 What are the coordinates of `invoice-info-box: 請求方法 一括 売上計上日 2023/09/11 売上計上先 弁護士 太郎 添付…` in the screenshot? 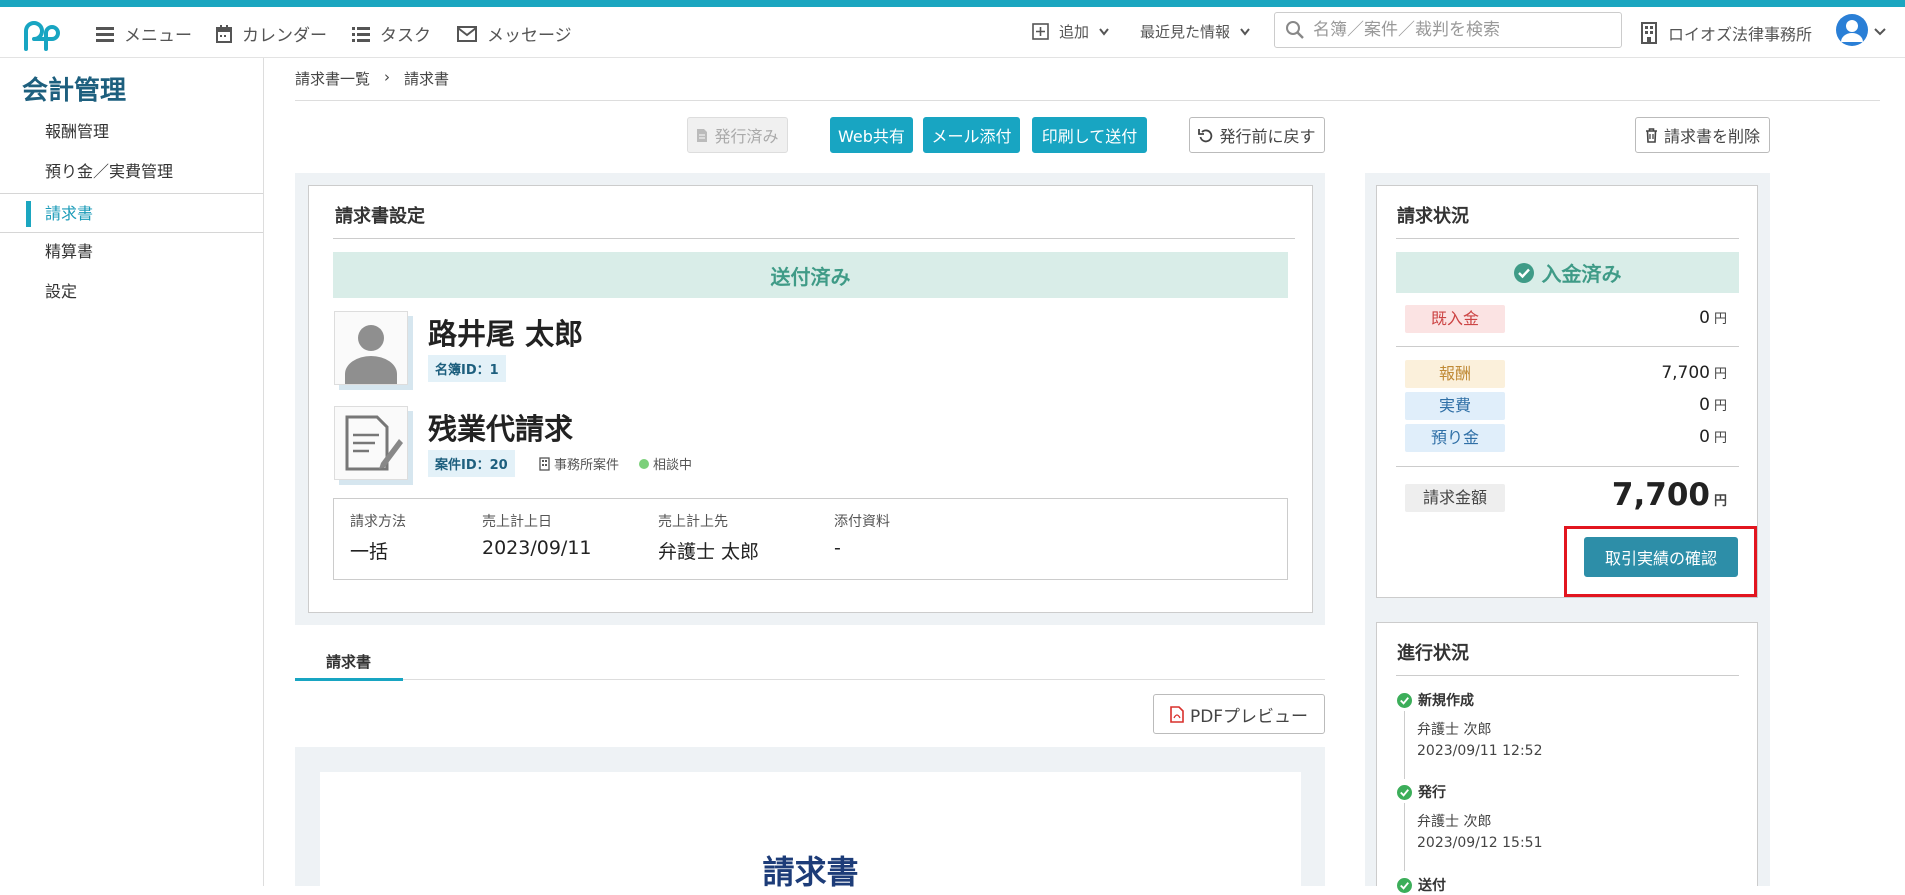 It's located at (810, 539).